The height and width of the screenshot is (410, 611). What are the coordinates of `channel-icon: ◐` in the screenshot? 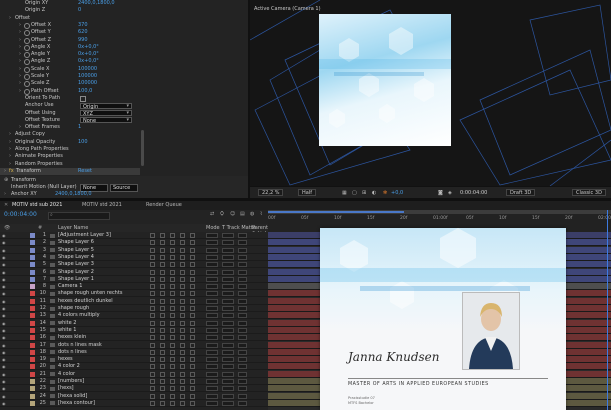 It's located at (374, 193).